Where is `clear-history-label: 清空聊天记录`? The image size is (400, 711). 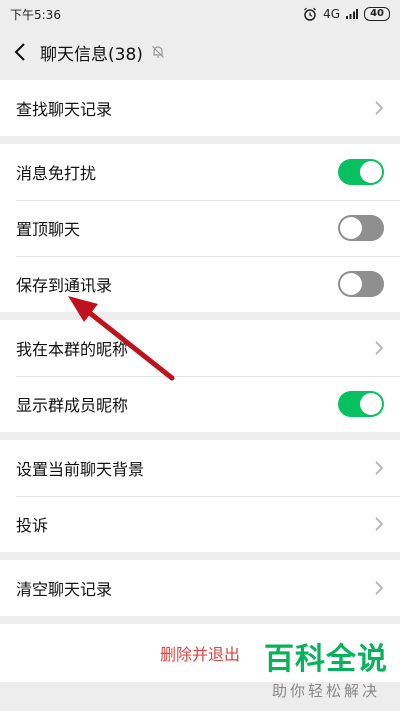 clear-history-label: 清空聊天记录 is located at coordinates (64, 589).